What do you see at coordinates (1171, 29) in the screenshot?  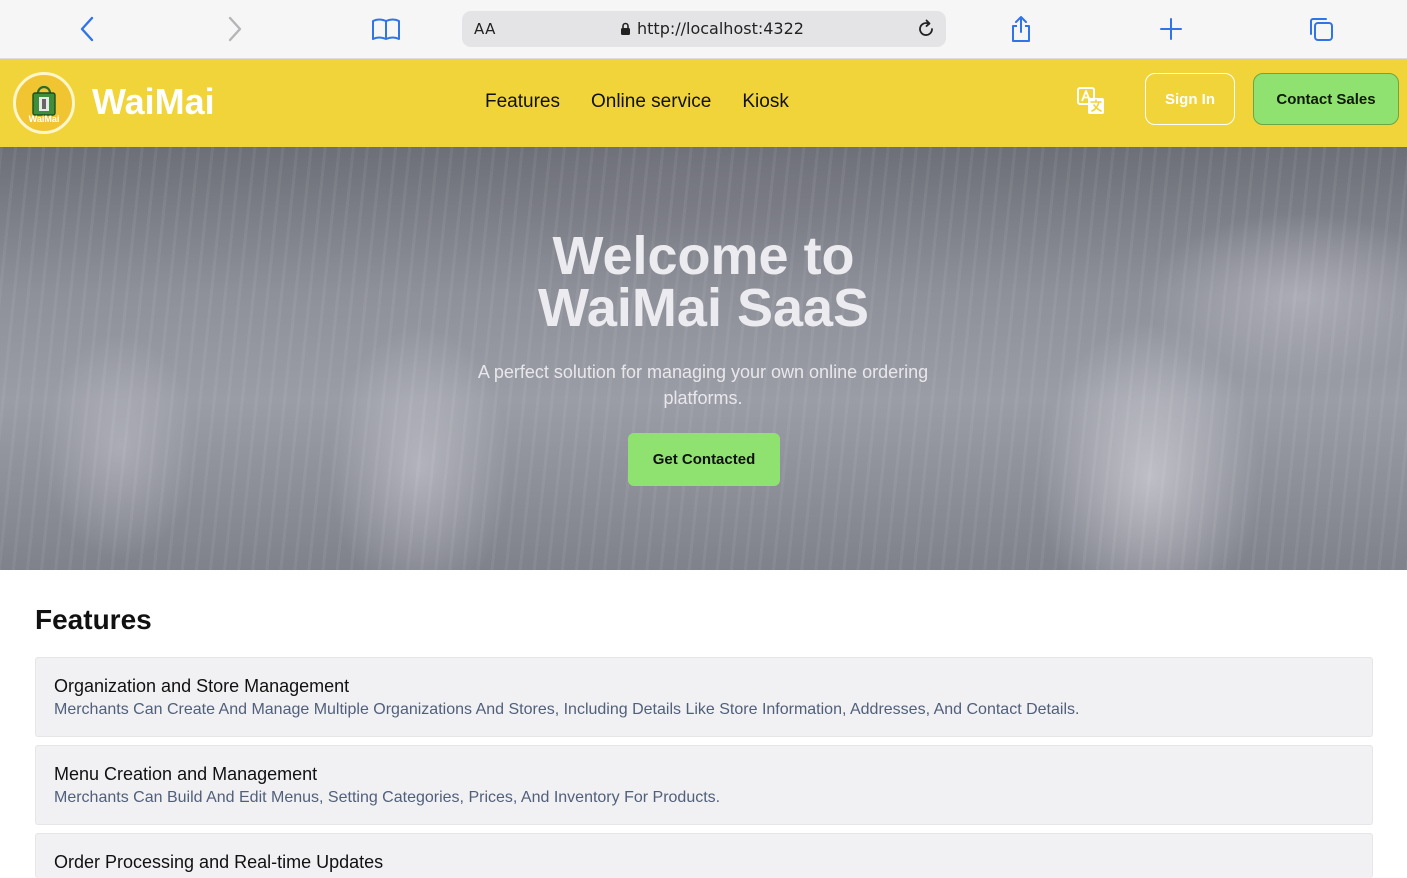 I see `new-tab-icon` at bounding box center [1171, 29].